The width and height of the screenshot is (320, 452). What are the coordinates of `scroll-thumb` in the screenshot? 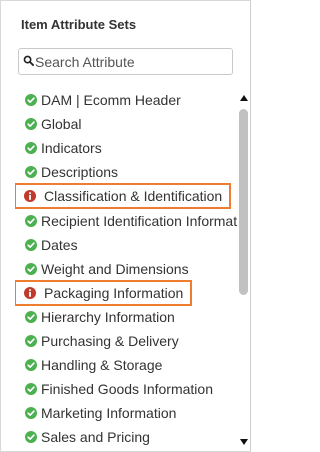 It's located at (243, 202).